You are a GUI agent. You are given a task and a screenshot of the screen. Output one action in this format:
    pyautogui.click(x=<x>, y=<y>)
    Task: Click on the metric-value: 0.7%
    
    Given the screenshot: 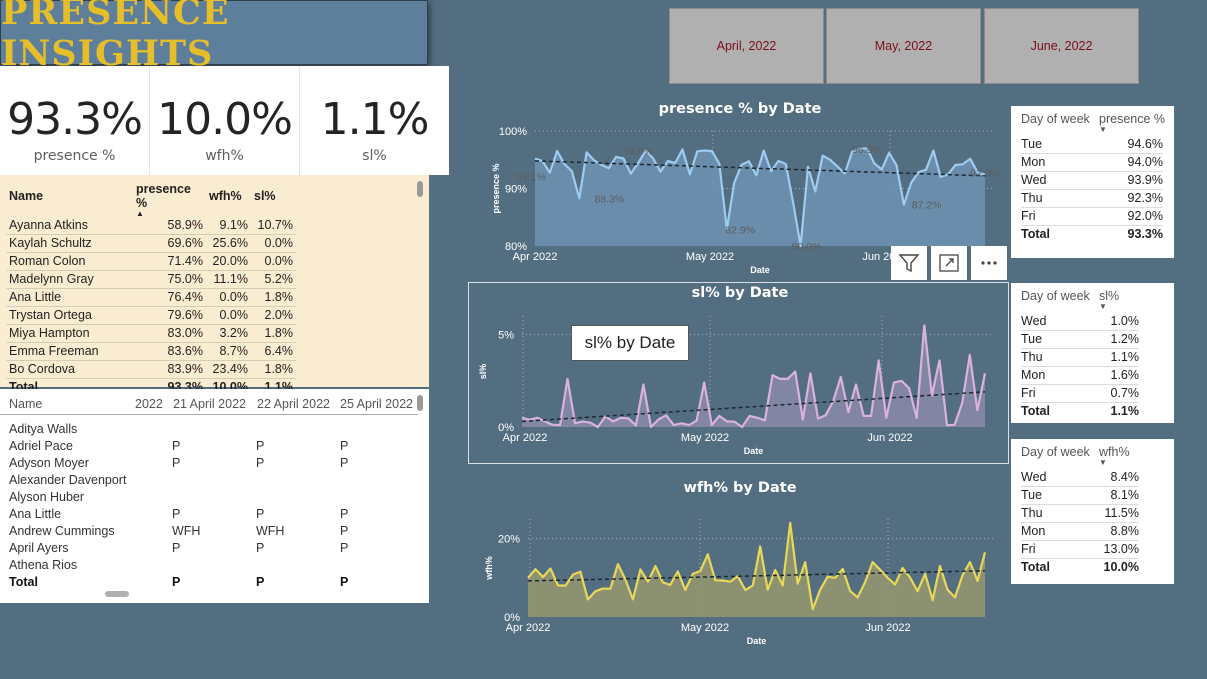 What is the action you would take?
    pyautogui.click(x=1125, y=393)
    